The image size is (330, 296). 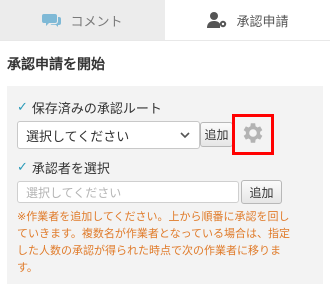 I want to click on saved-route-label-row: ✓ 保存済みの承認ルート, so click(x=89, y=107).